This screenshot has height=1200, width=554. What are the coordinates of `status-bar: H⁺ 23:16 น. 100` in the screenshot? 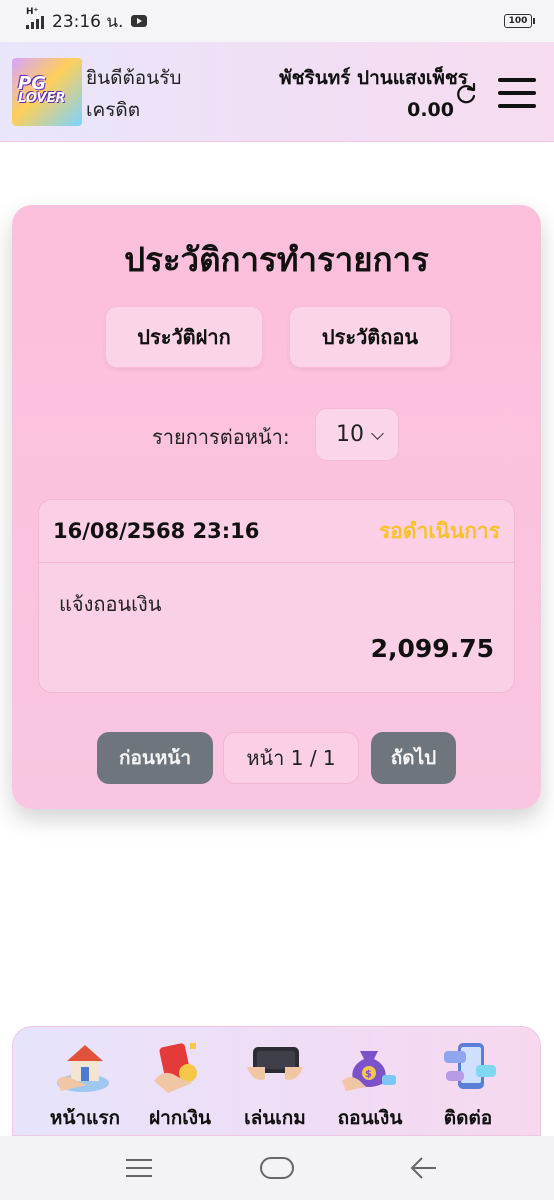 It's located at (277, 21).